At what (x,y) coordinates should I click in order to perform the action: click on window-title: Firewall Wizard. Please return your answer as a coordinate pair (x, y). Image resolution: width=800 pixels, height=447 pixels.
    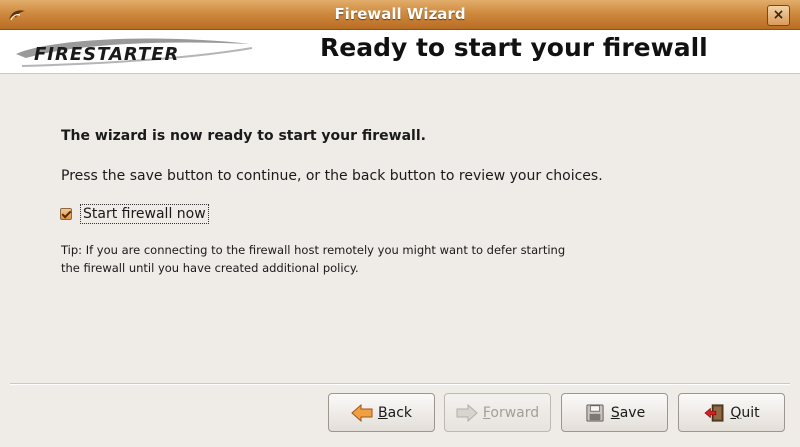
    Looking at the image, I should click on (400, 14).